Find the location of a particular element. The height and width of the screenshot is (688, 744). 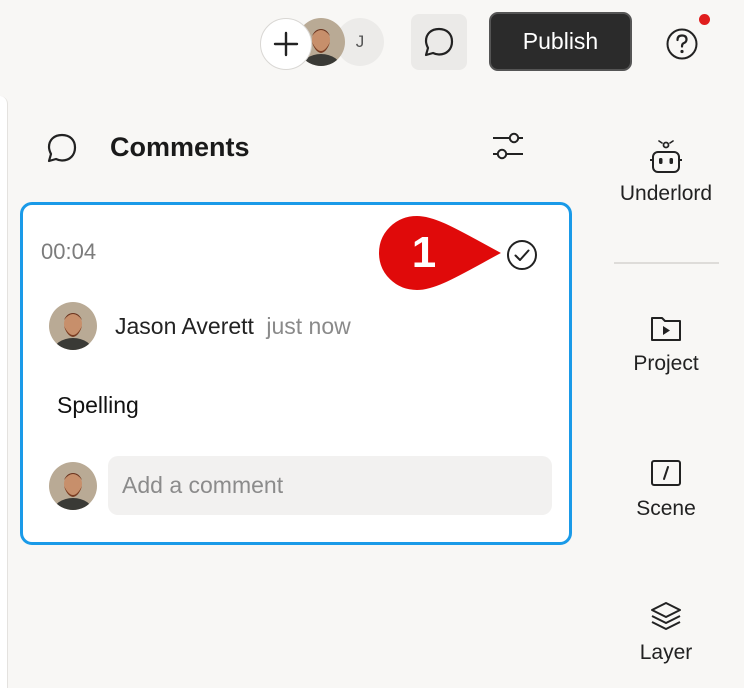

comment-author-name: Jason Averett is located at coordinates (184, 326).